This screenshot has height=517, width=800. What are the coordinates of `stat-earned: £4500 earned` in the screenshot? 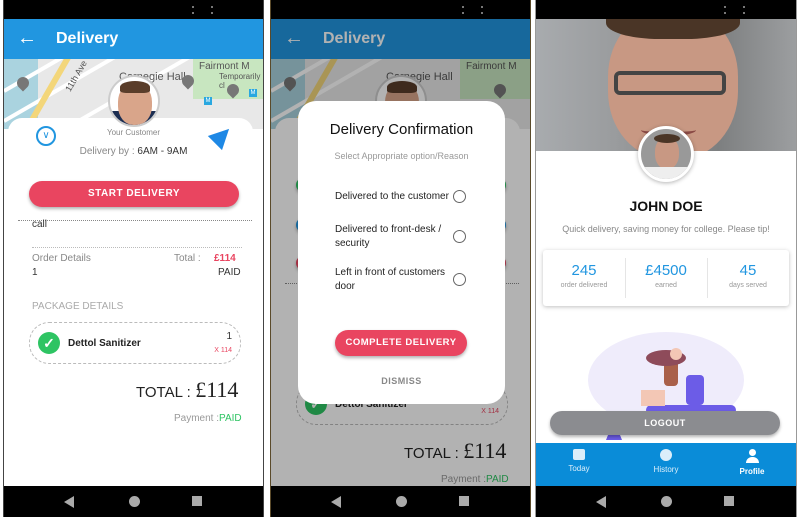 It's located at (666, 278).